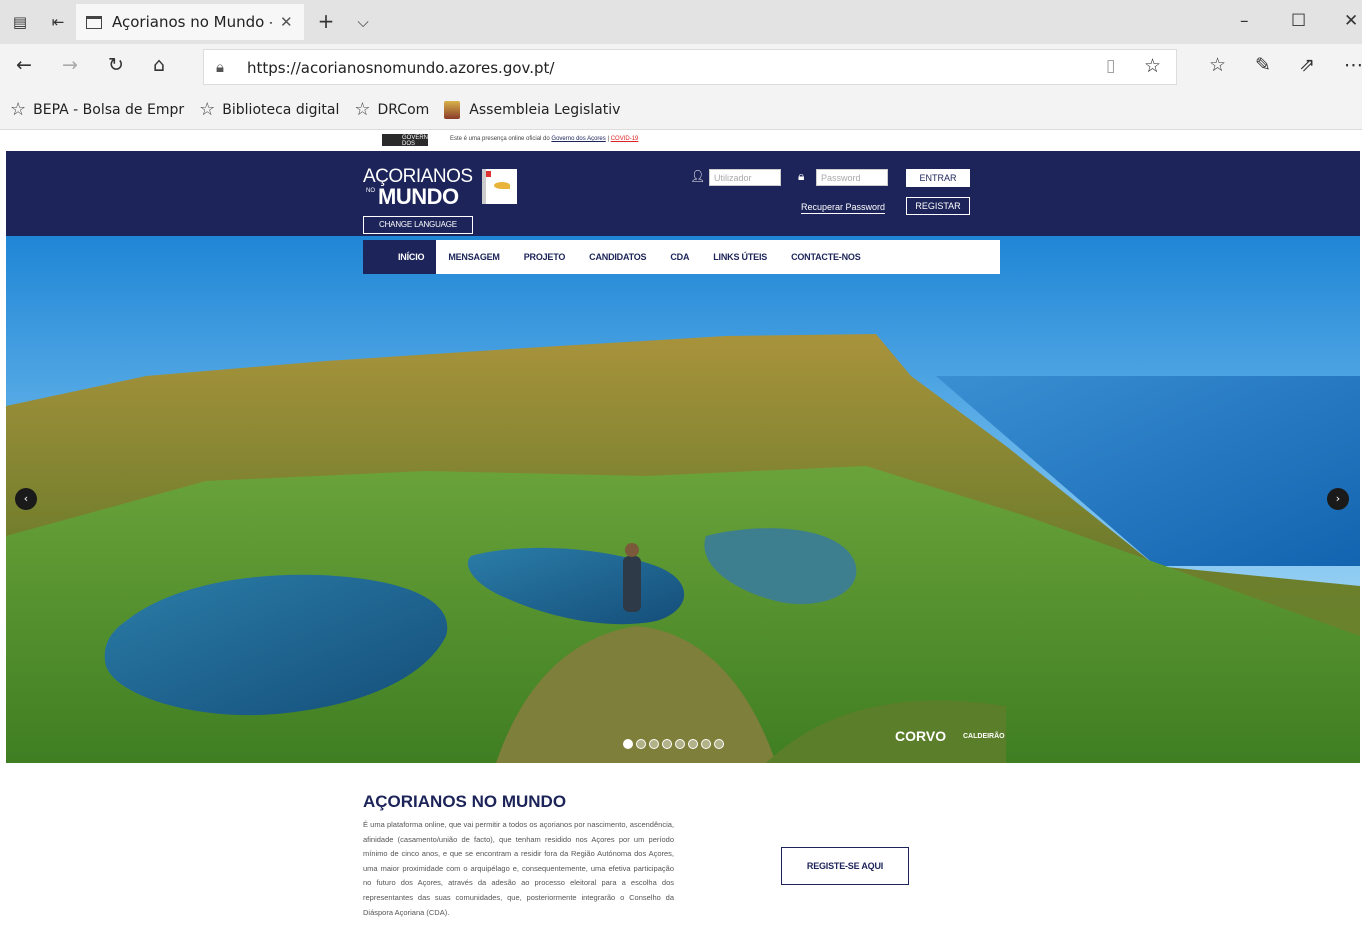  What do you see at coordinates (94, 22) in the screenshot?
I see `page-favicon-icon` at bounding box center [94, 22].